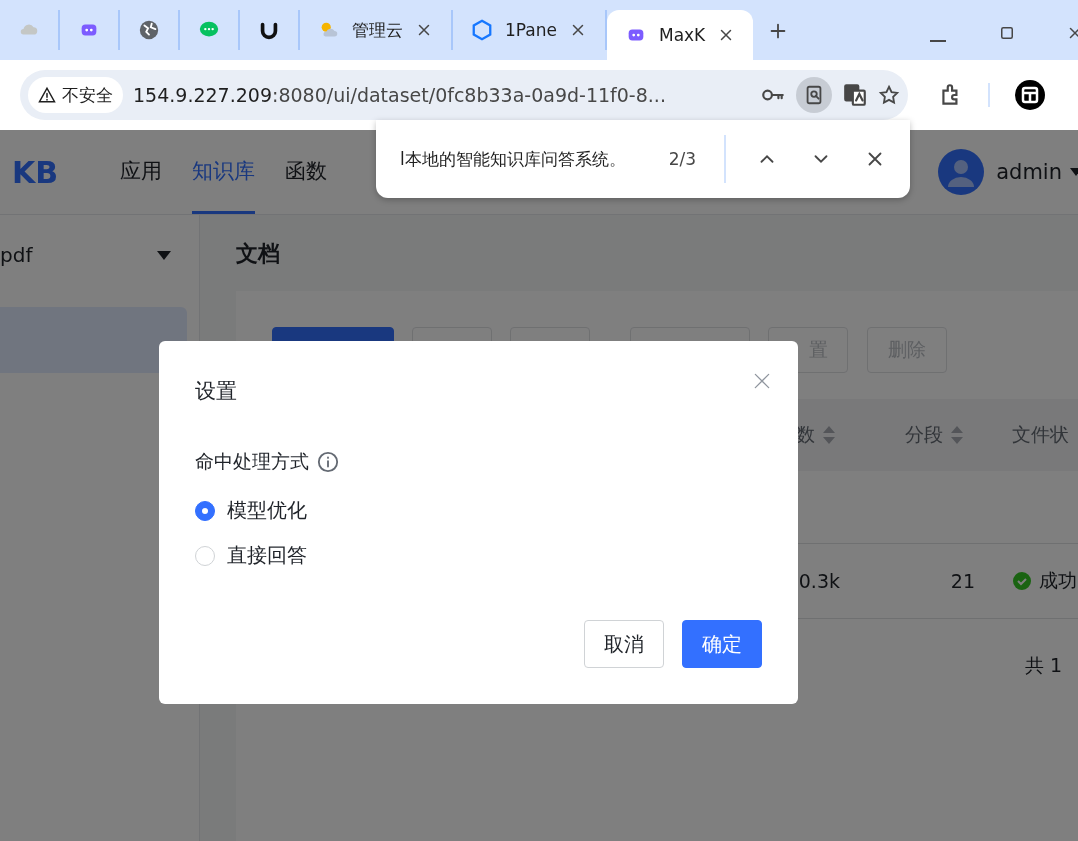  Describe the element at coordinates (47, 95) in the screenshot. I see `warning-icon` at that location.